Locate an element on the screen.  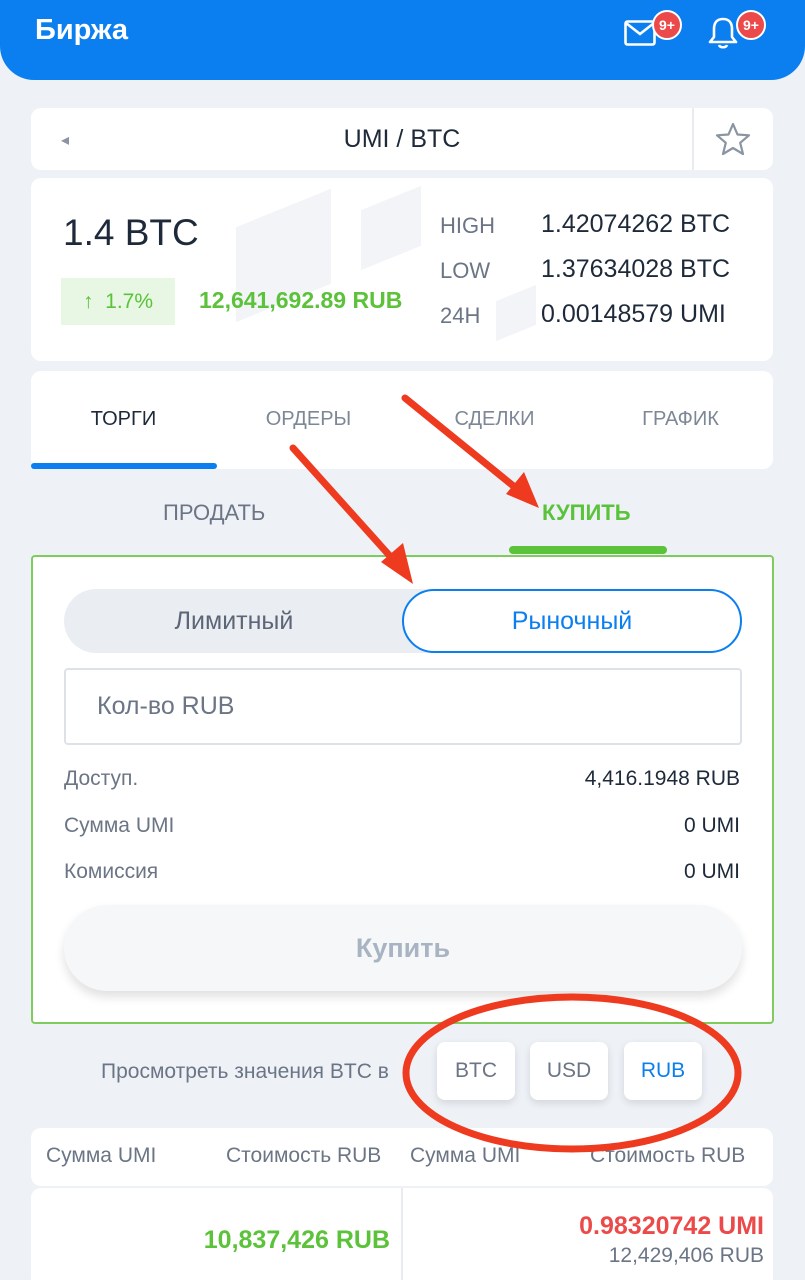
ask-amount: 0.98320742 UMI is located at coordinates (671, 1226).